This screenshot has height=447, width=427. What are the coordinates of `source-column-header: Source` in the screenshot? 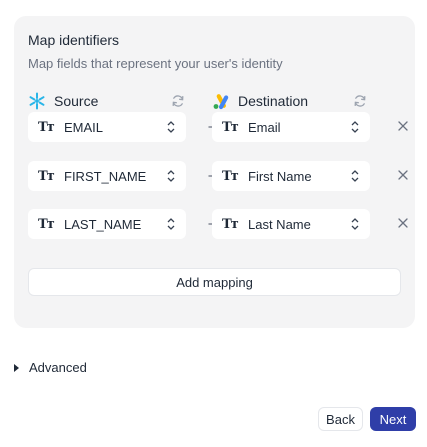 It's located at (63, 101).